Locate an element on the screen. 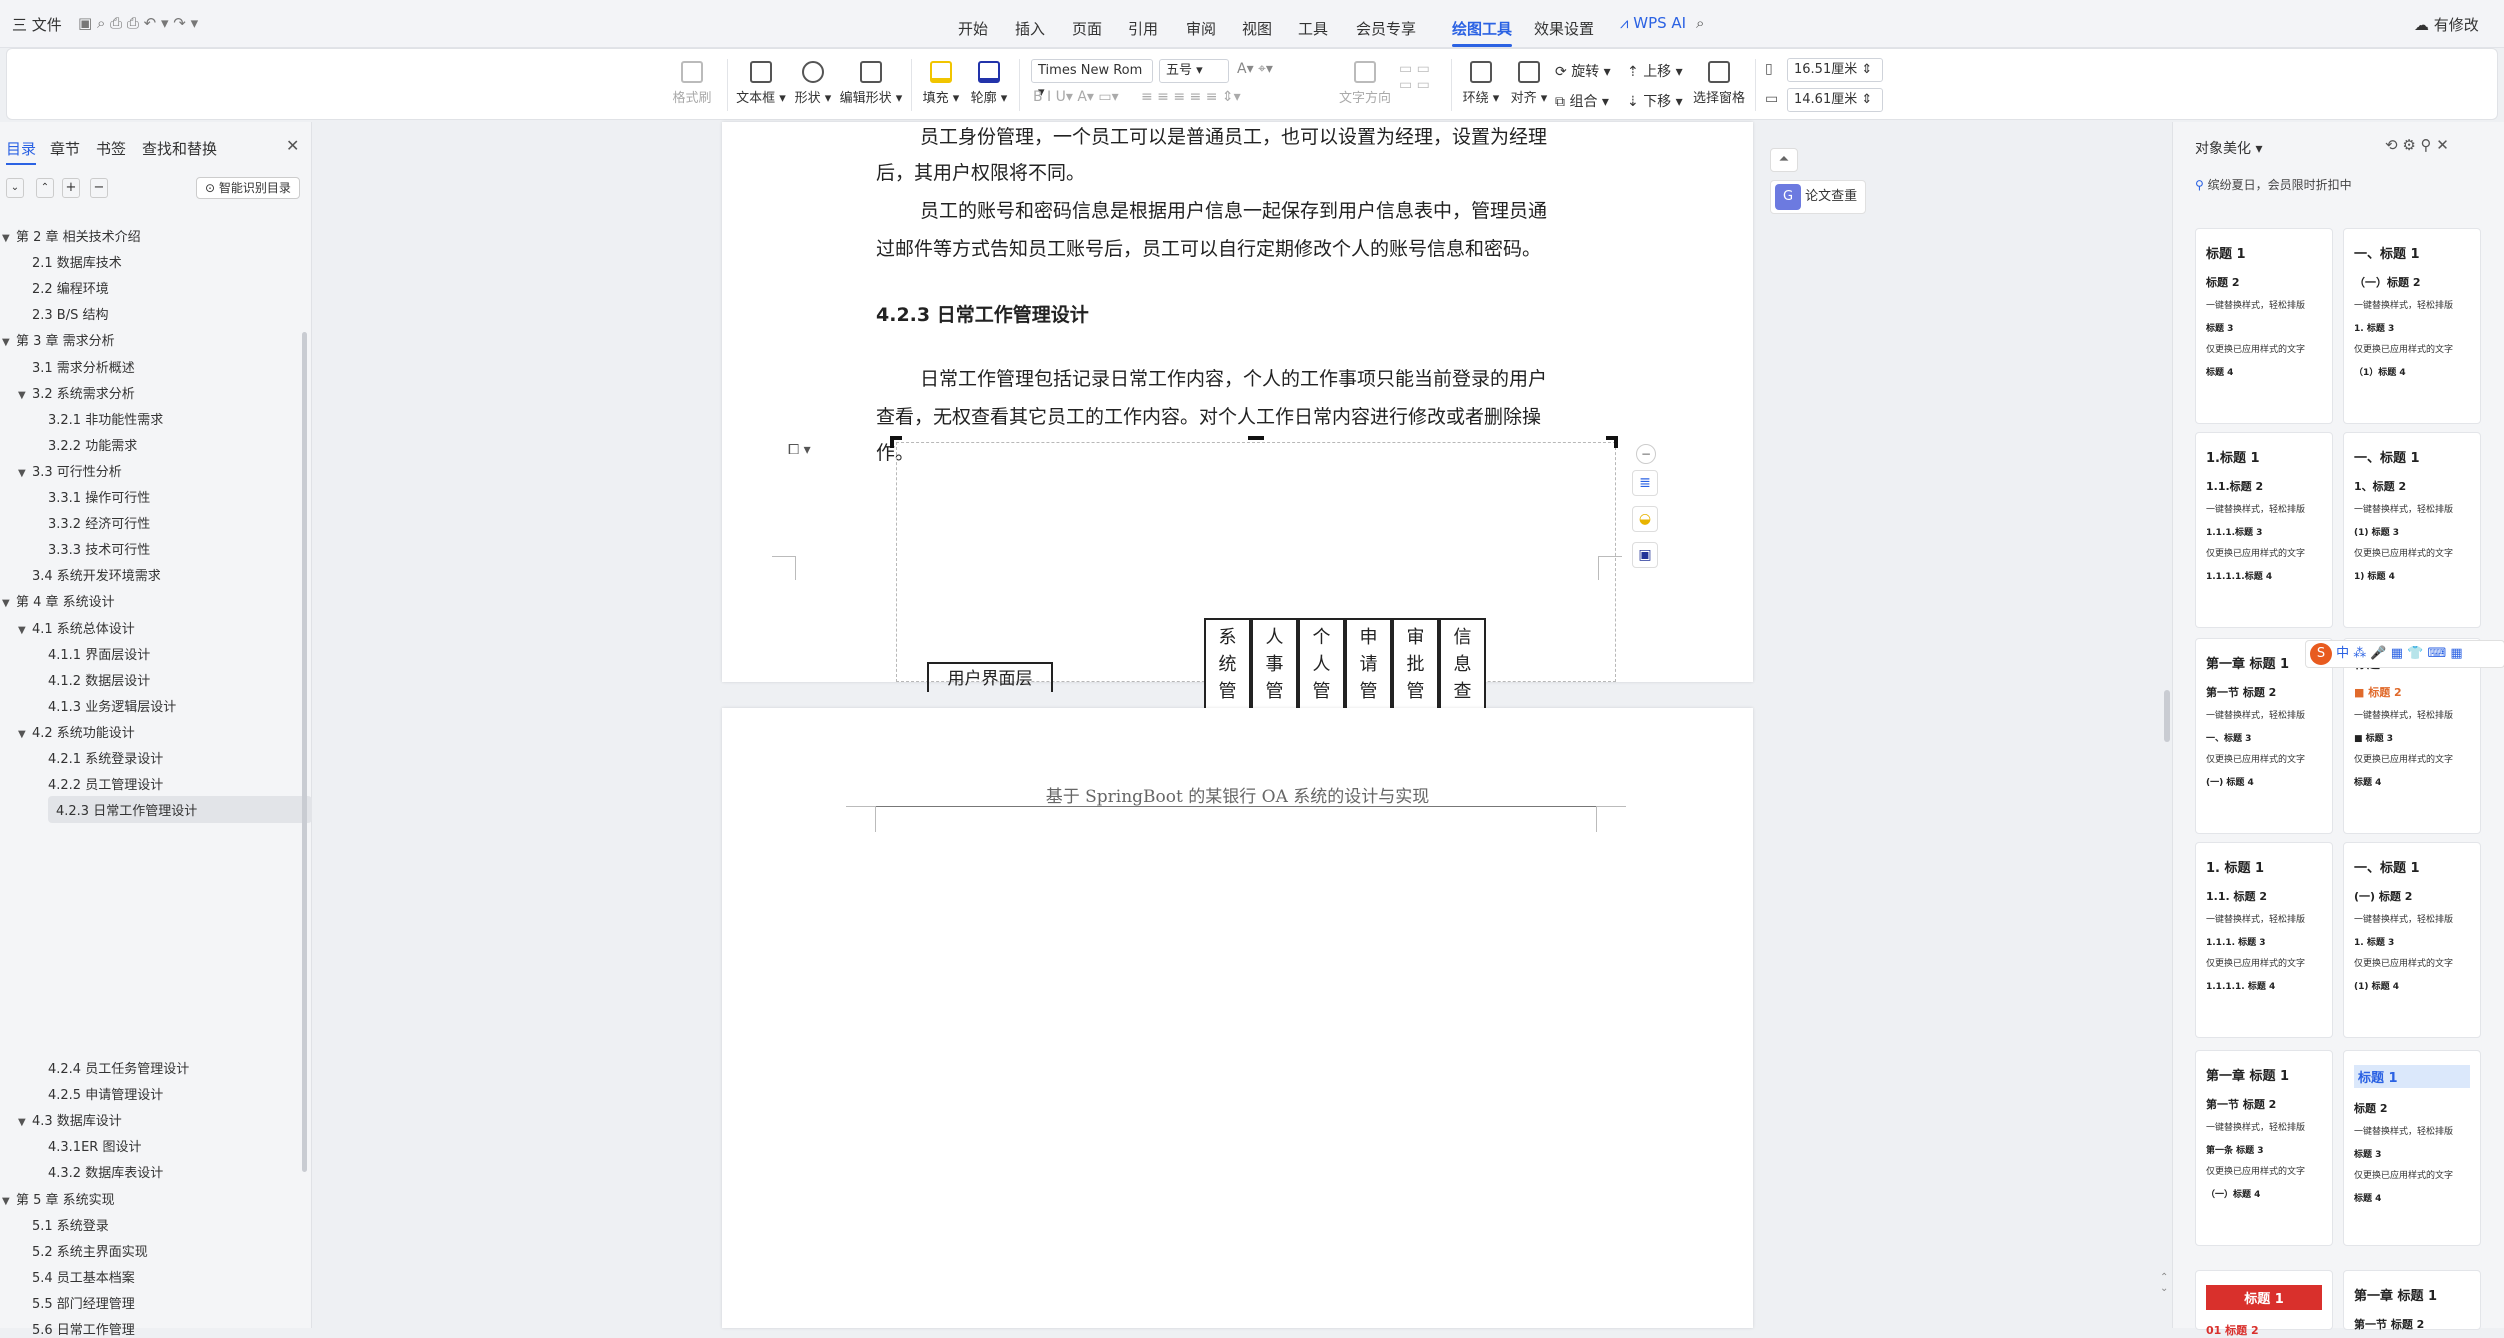 This screenshot has width=2504, height=1338. menu-tab: 审阅 is located at coordinates (1201, 28).